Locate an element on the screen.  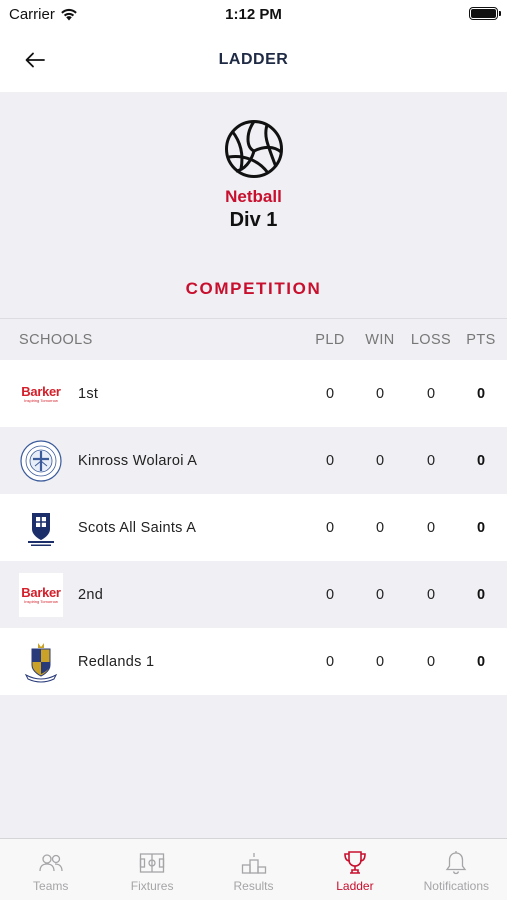
netball-icon is located at coordinates (254, 149).